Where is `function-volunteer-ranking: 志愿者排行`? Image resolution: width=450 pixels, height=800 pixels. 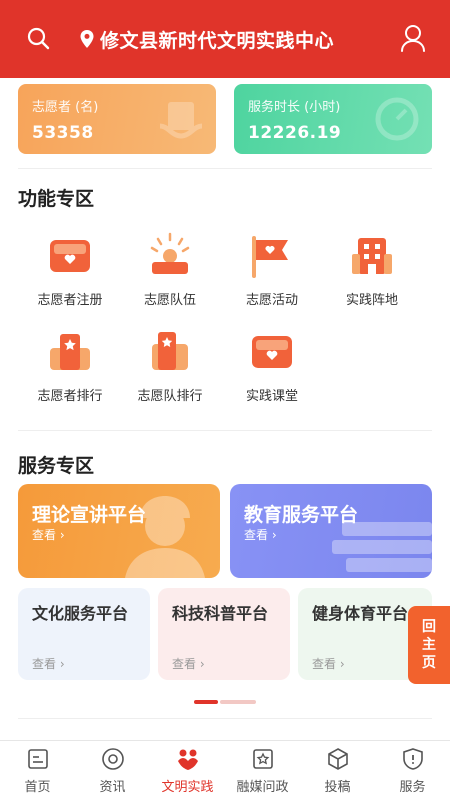
function-volunteer-ranking: 志愿者排行 is located at coordinates (70, 365).